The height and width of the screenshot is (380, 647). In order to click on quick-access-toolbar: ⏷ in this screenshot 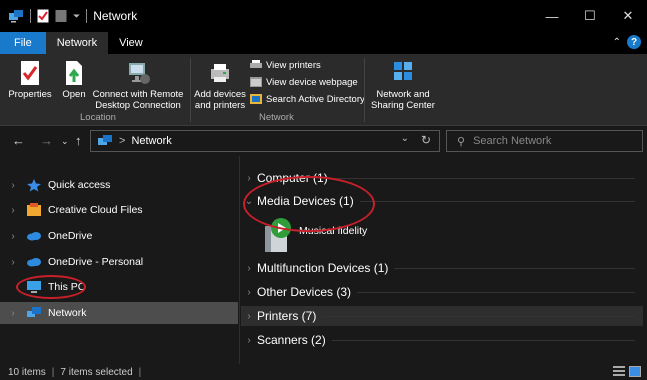, I will do `click(44, 16)`.